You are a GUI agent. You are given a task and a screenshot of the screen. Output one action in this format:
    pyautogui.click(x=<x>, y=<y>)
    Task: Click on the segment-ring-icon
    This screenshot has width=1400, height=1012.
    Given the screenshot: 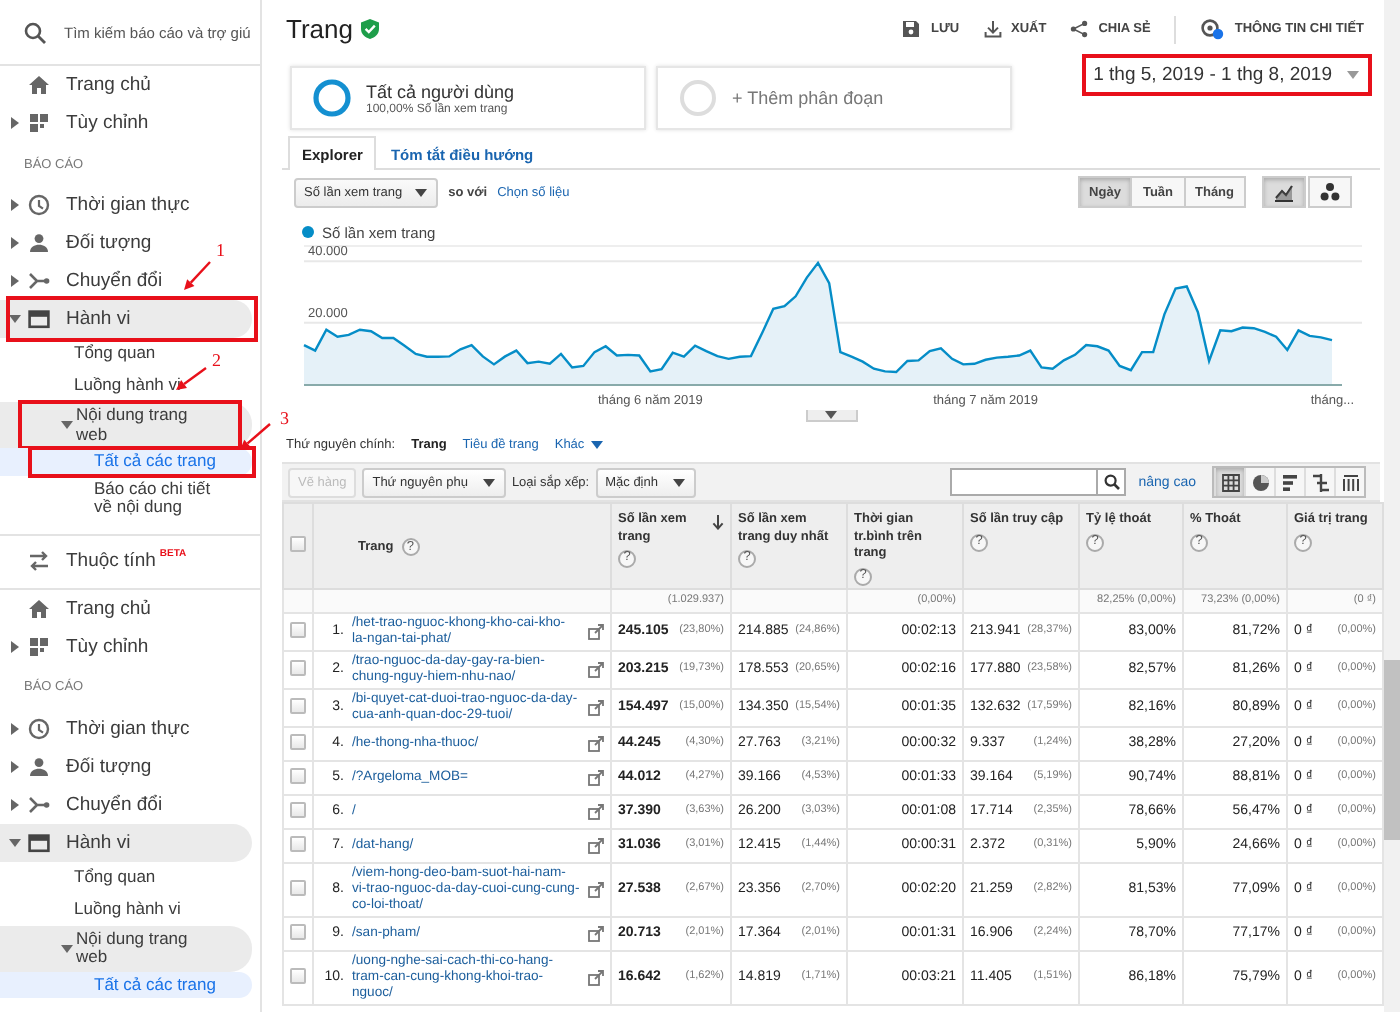 What is the action you would take?
    pyautogui.click(x=332, y=98)
    